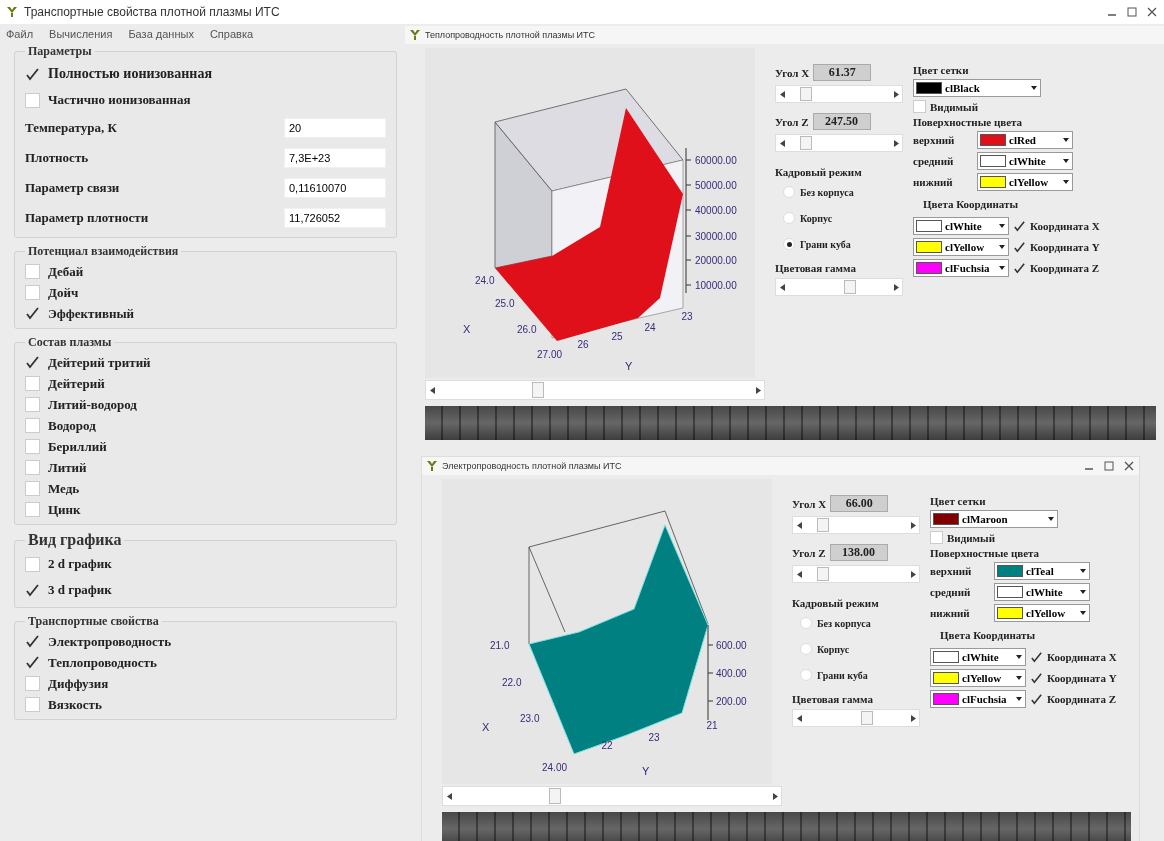 This screenshot has height=841, width=1164. I want to click on color-dropdown: clRed, so click(1025, 140).